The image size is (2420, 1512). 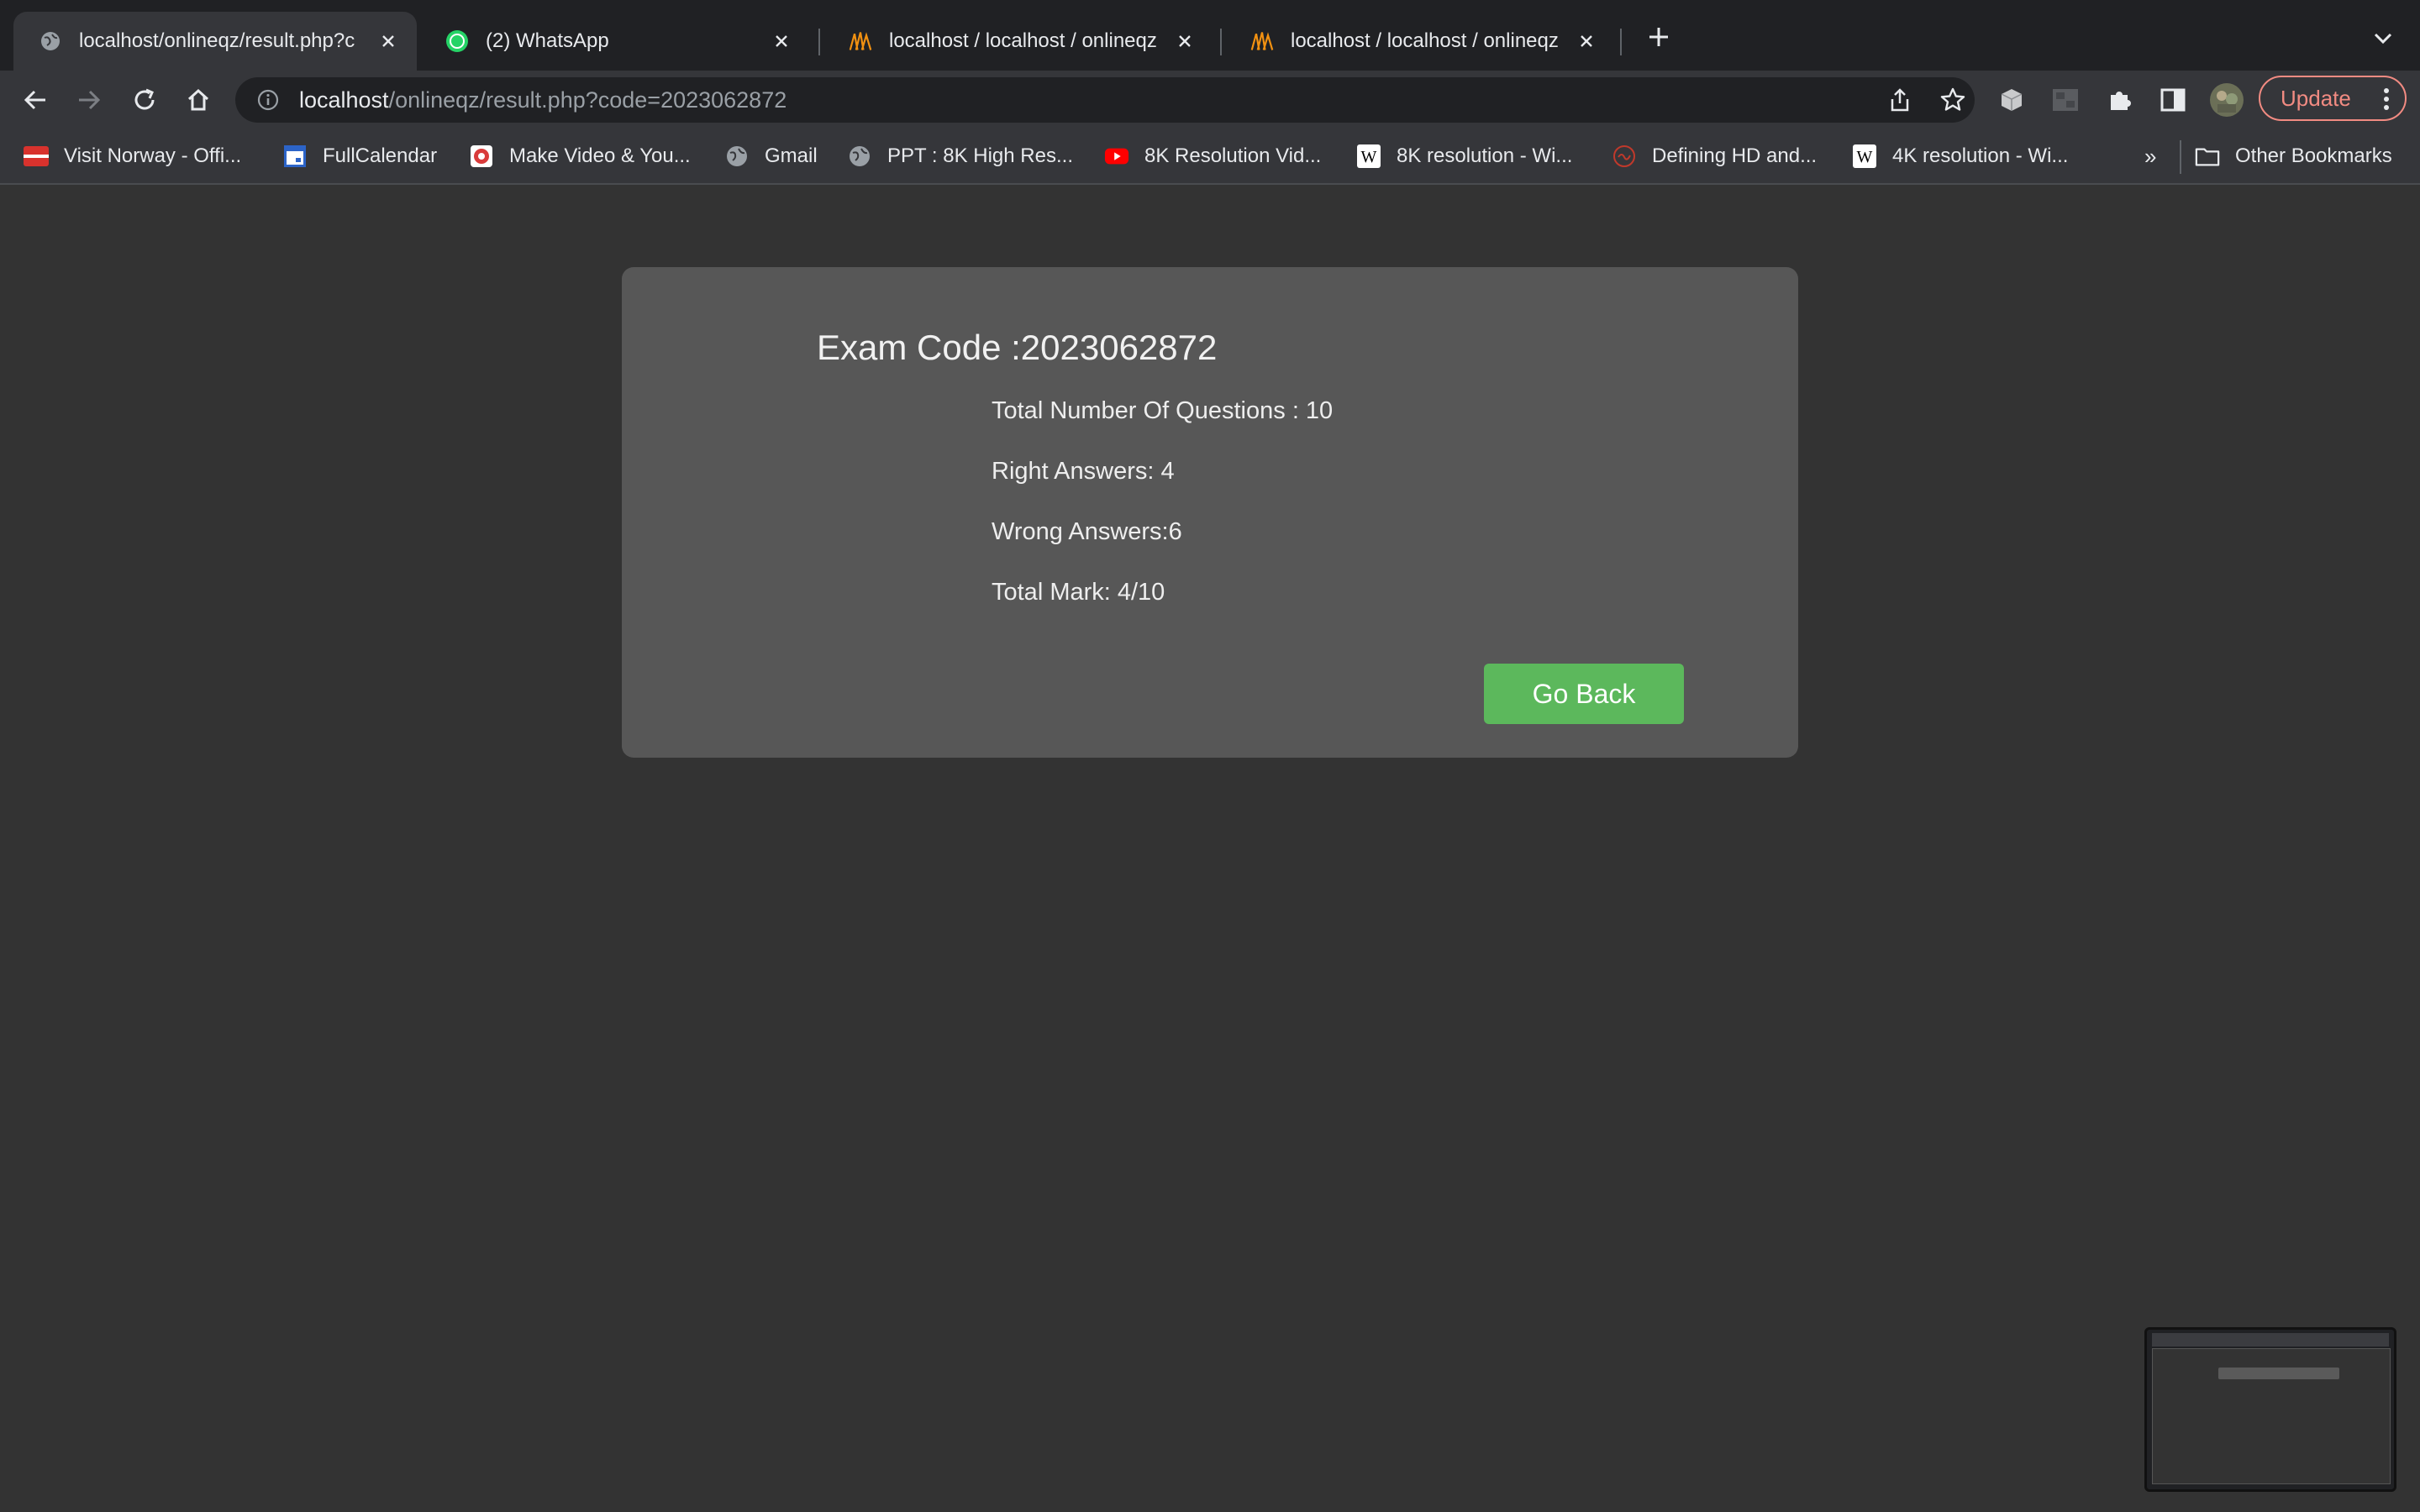 I want to click on new-tab-button, so click(x=1659, y=37).